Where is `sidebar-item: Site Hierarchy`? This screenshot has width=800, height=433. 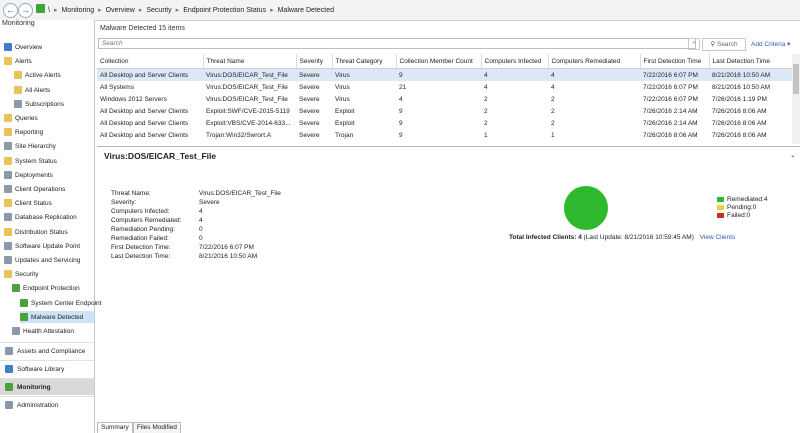 sidebar-item: Site Hierarchy is located at coordinates (49, 146).